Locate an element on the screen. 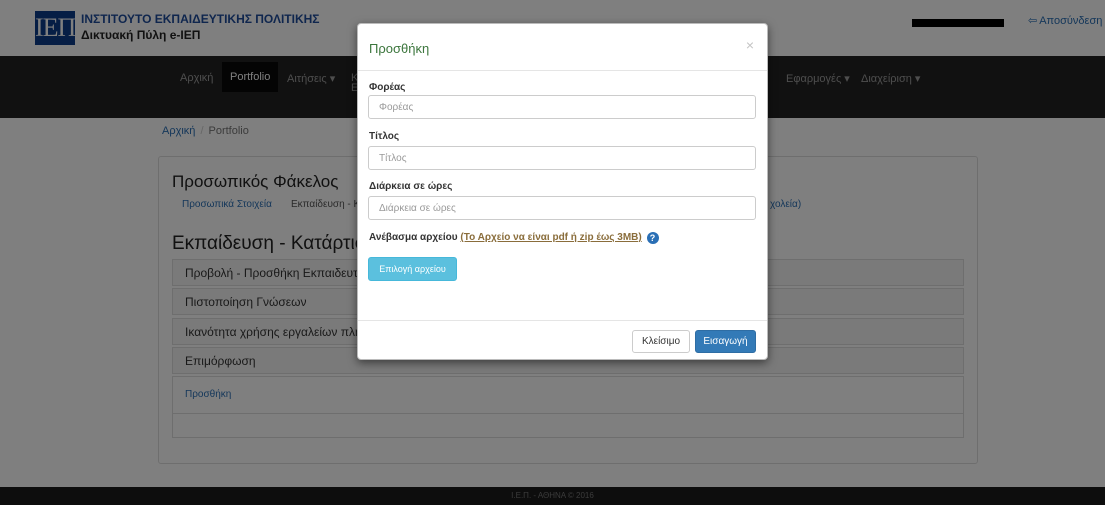  modal-title: Προσθήκη is located at coordinates (399, 48).